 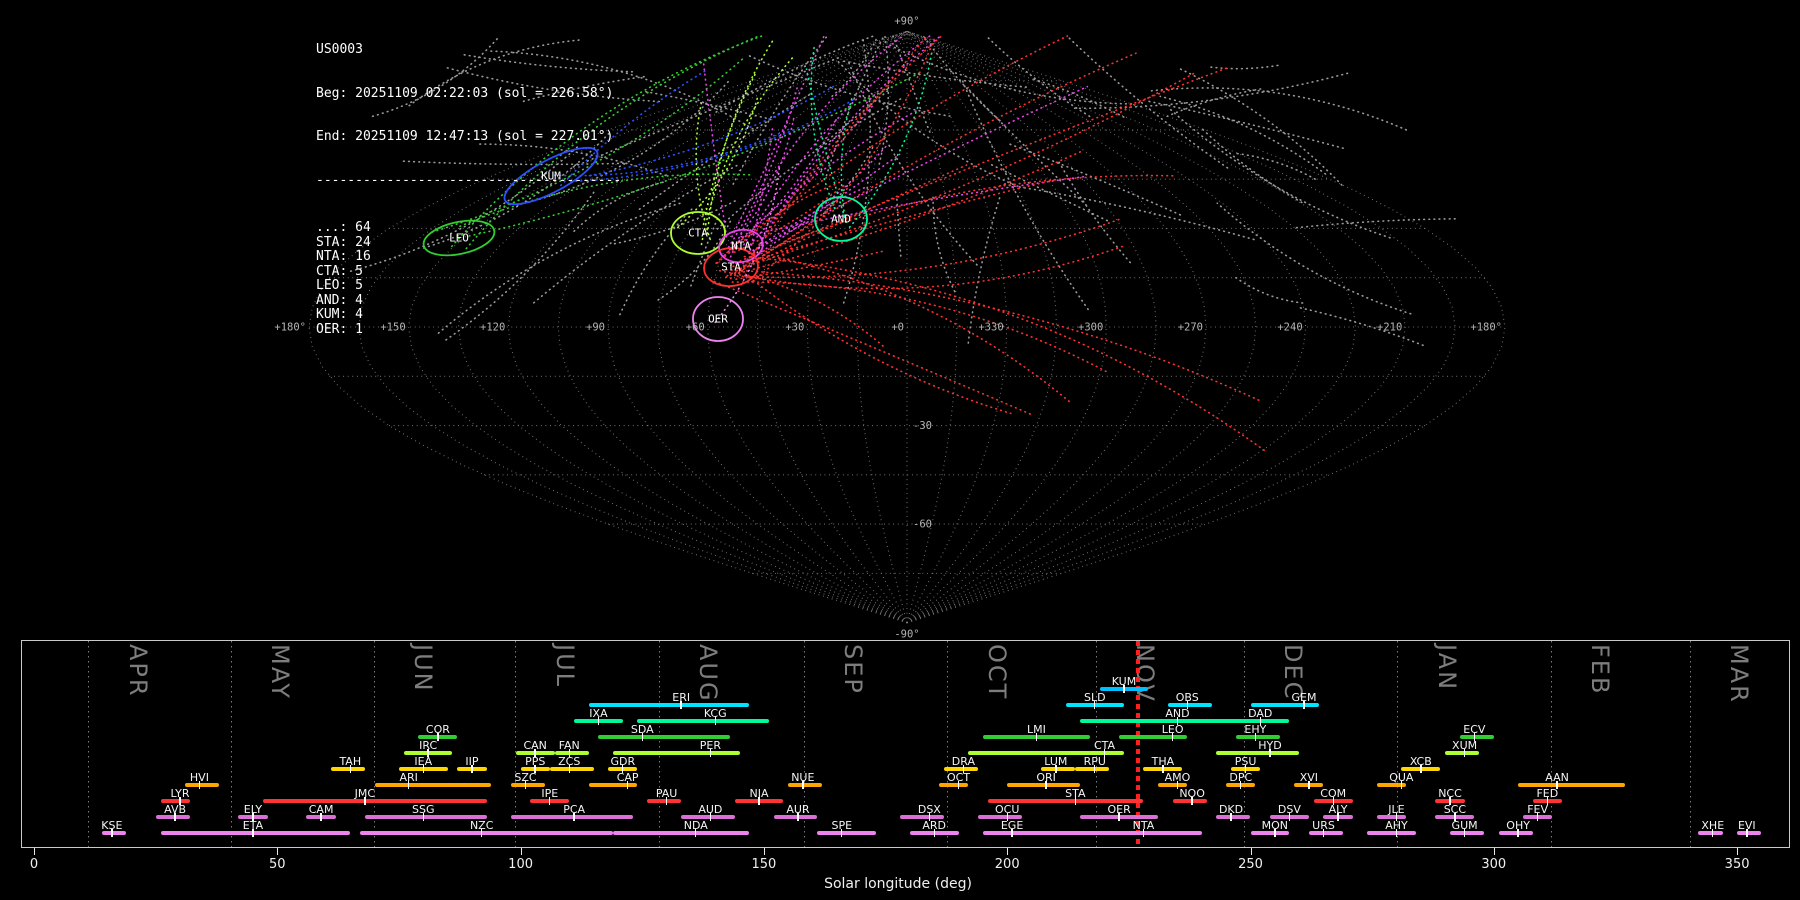 What do you see at coordinates (642, 729) in the screenshot?
I see `shower-label-SDA: SDA` at bounding box center [642, 729].